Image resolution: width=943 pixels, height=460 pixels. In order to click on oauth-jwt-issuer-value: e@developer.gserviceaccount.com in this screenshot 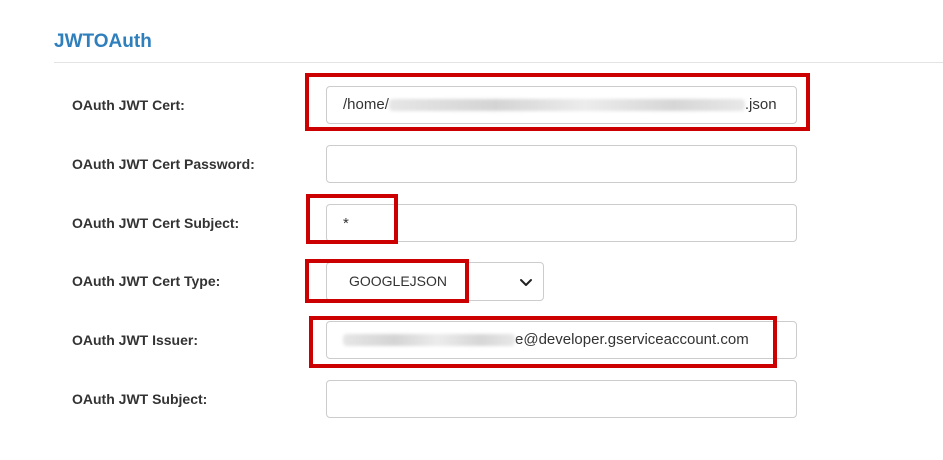, I will do `click(561, 340)`.